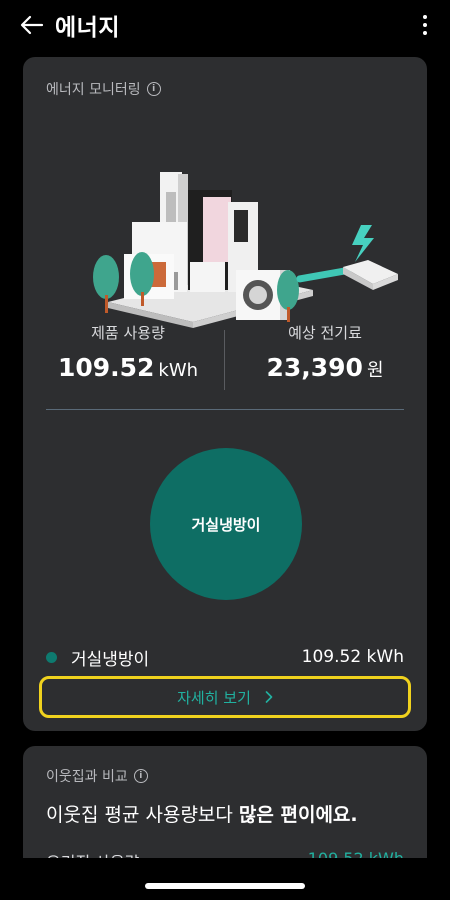 The width and height of the screenshot is (450, 900). Describe the element at coordinates (106, 367) in the screenshot. I see `usage-number: 109.52` at that location.